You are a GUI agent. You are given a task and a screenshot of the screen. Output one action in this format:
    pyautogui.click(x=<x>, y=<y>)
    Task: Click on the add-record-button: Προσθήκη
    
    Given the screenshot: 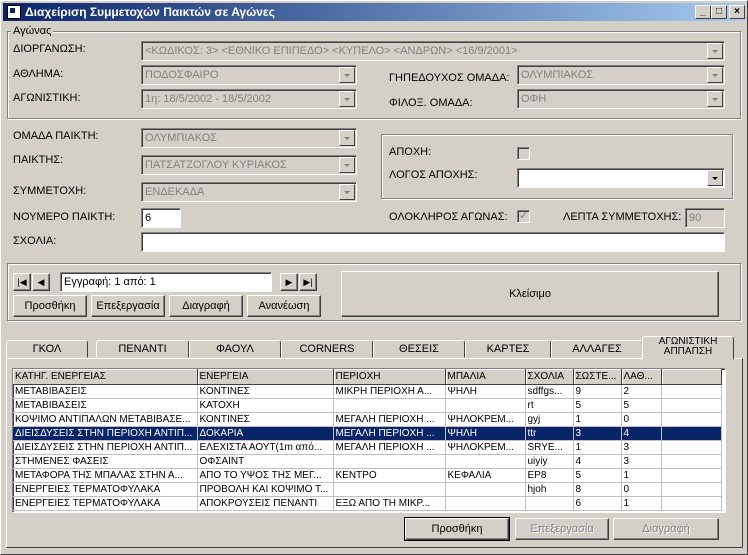 What is the action you would take?
    pyautogui.click(x=50, y=306)
    